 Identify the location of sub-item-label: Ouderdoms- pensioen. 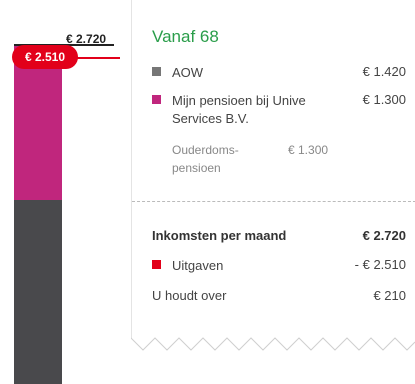
(205, 159).